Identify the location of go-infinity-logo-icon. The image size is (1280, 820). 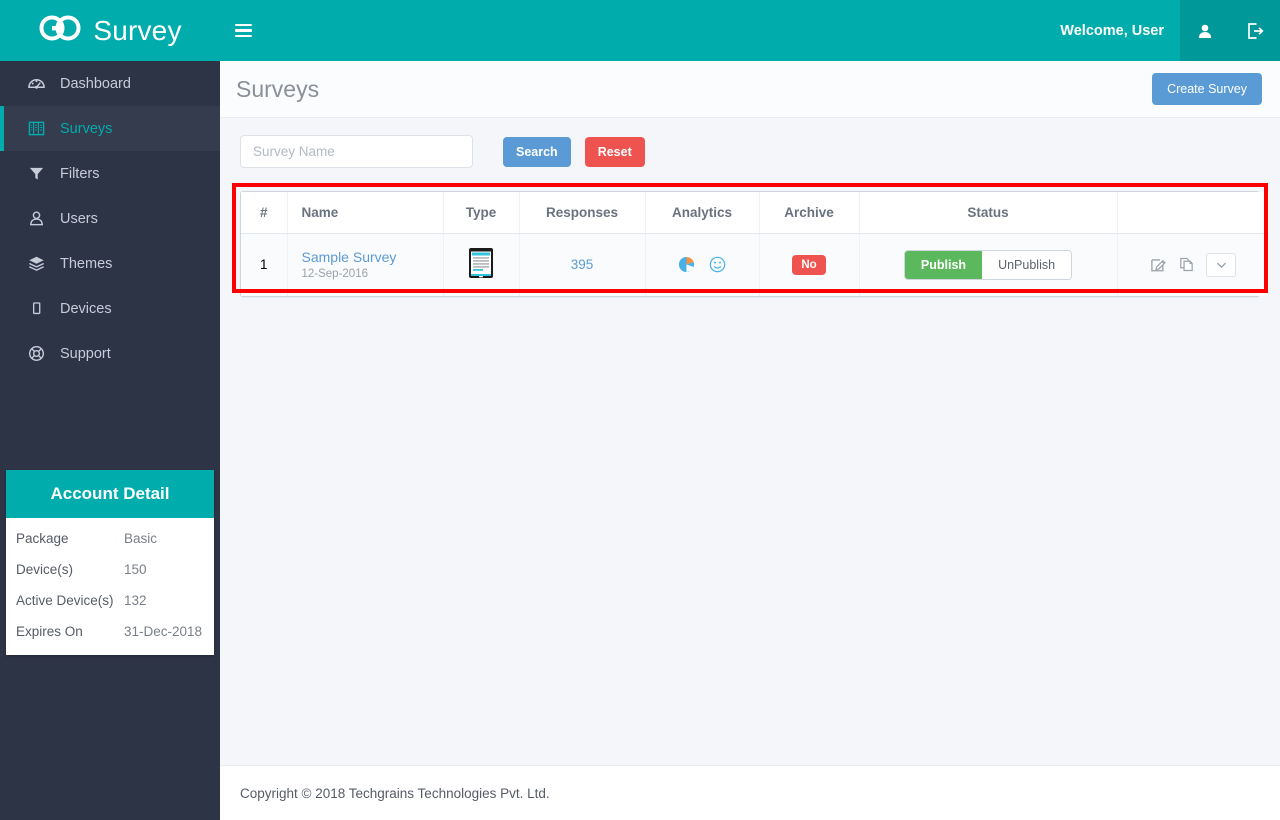
(61, 30).